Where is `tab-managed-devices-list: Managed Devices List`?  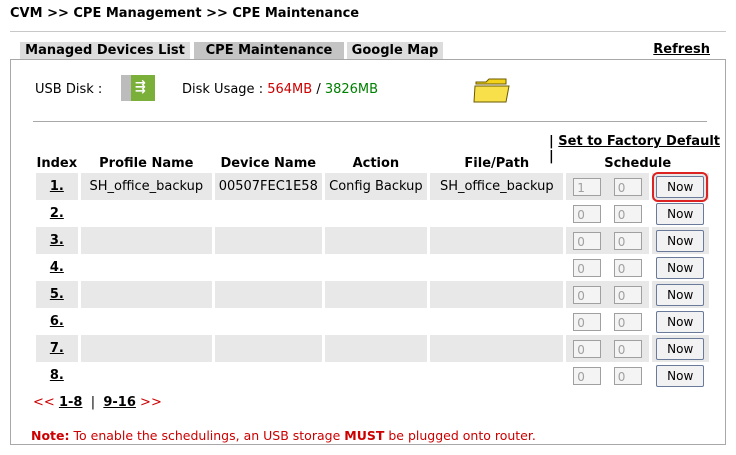 tab-managed-devices-list: Managed Devices List is located at coordinates (105, 50).